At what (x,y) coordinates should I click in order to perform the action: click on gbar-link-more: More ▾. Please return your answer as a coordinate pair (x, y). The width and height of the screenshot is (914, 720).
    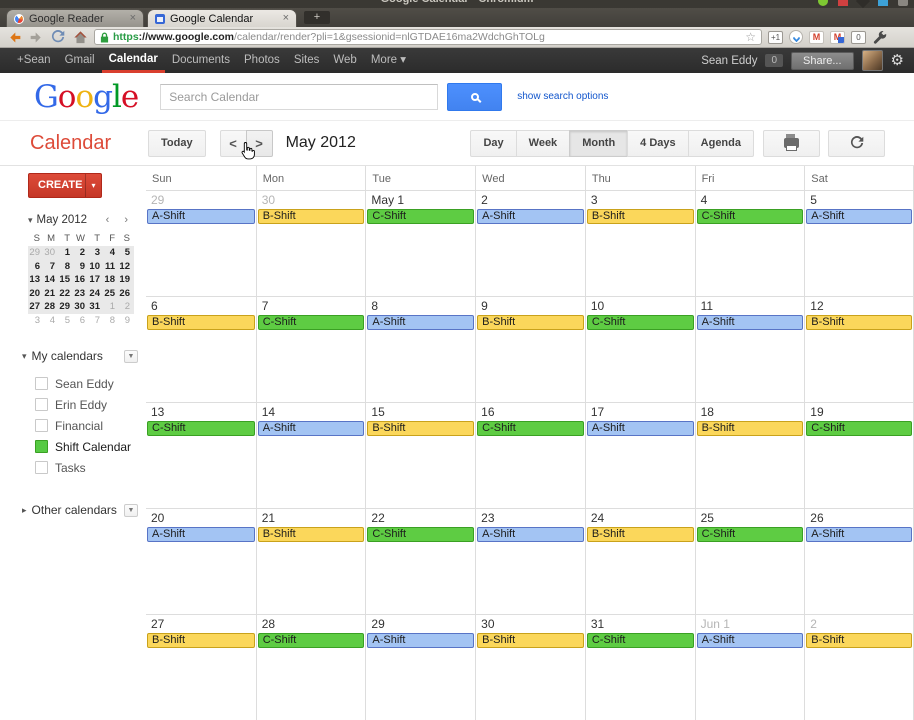
    Looking at the image, I should click on (388, 60).